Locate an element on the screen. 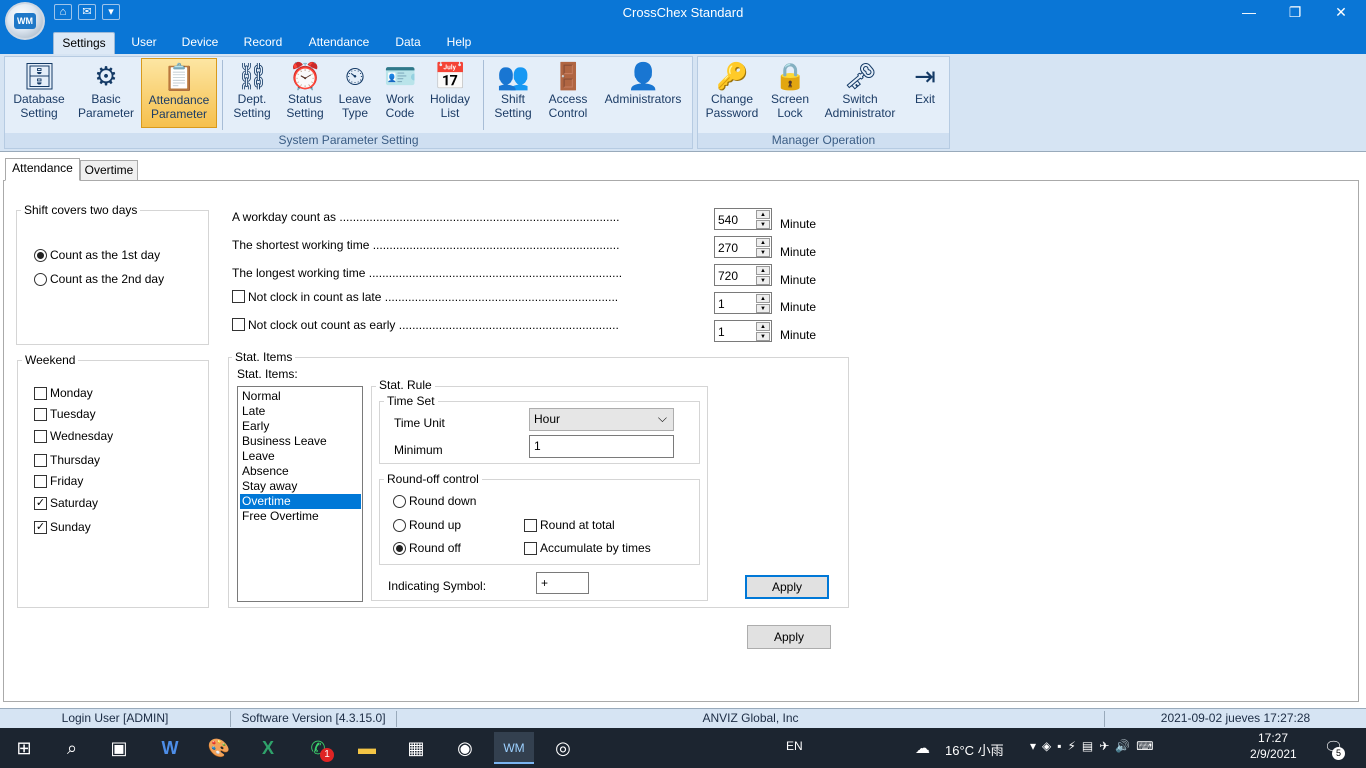  close-button: ✕ is located at coordinates (1341, 13).